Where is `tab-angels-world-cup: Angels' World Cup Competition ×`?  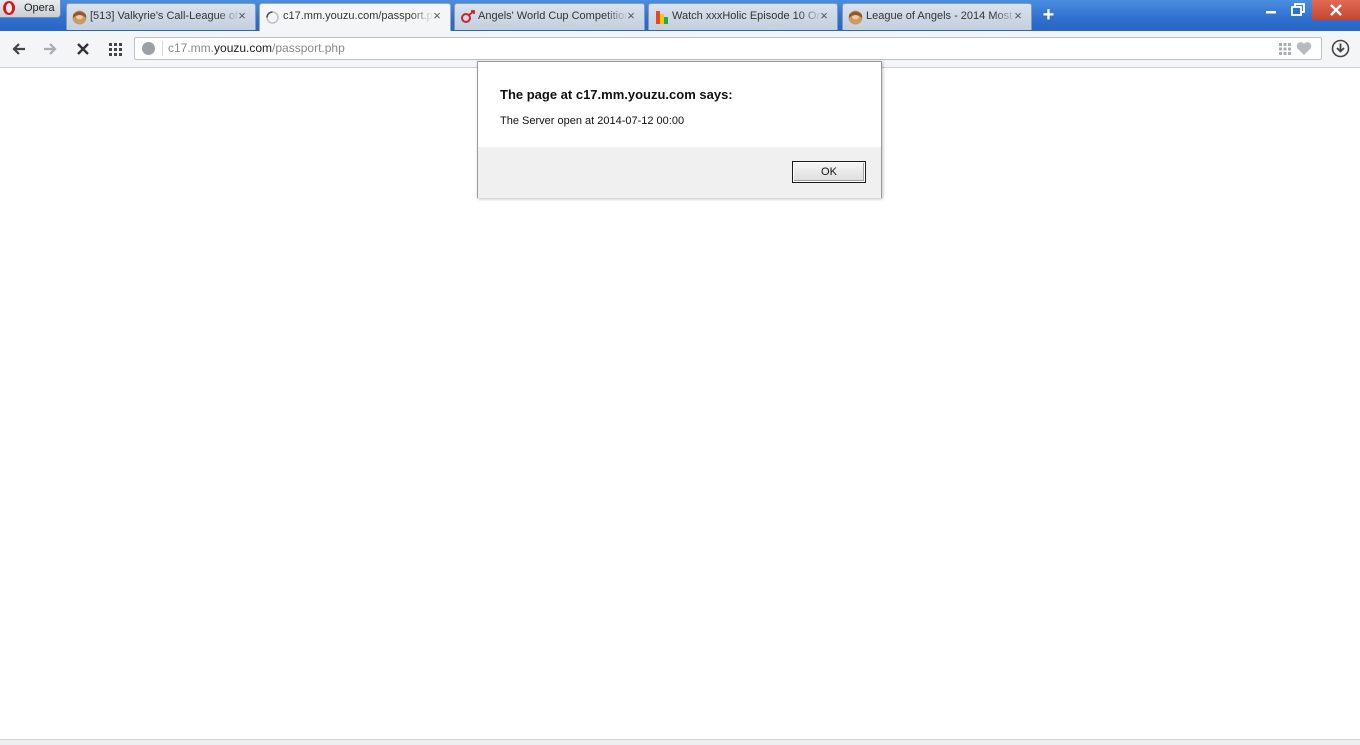
tab-angels-world-cup: Angels' World Cup Competition × is located at coordinates (549, 16).